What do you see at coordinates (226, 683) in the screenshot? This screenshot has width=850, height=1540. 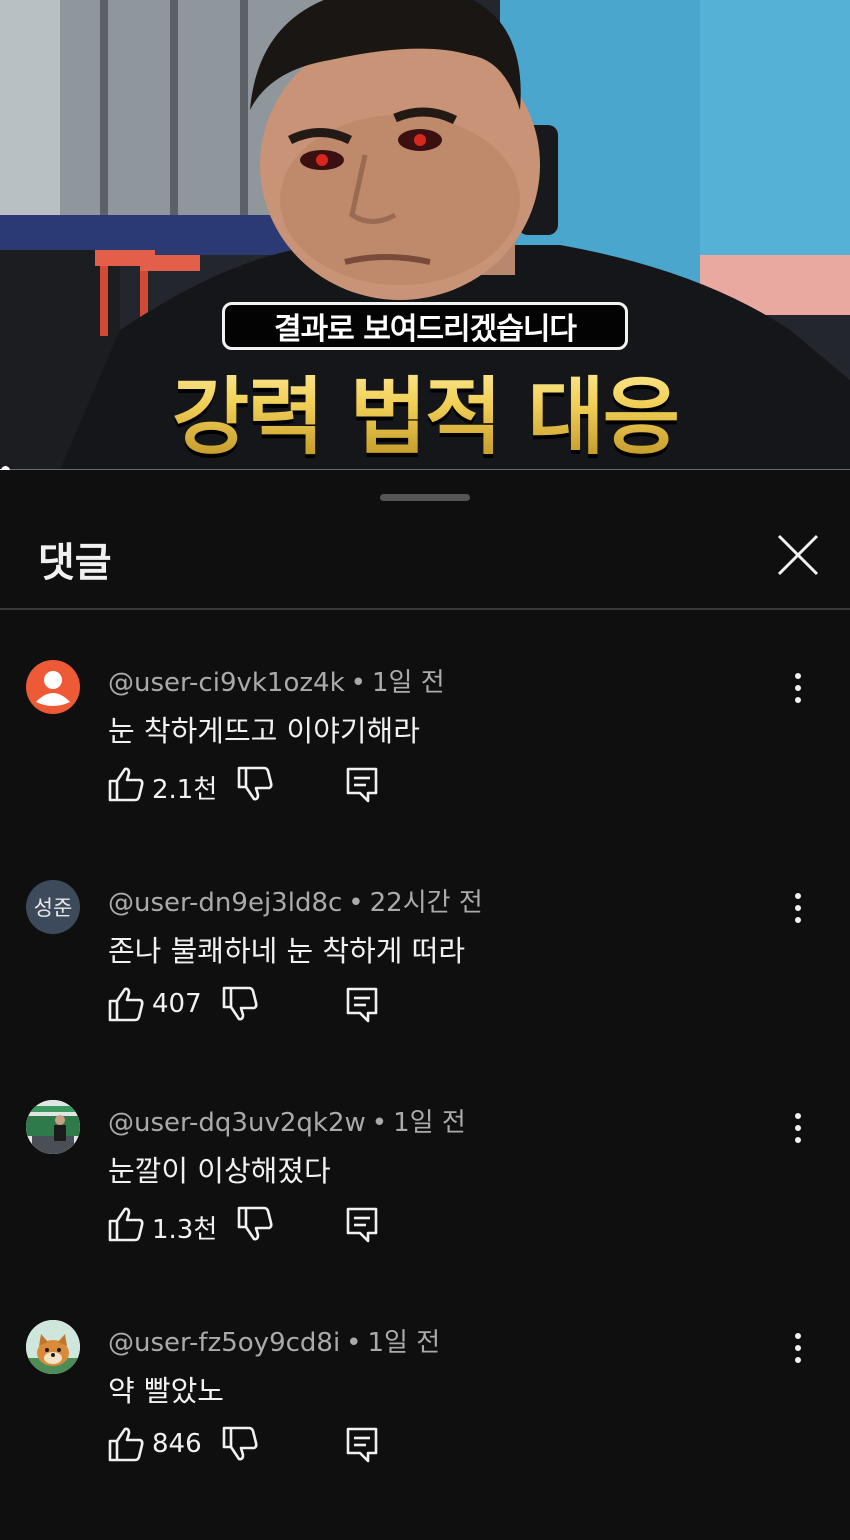 I see `comment-author: @user-ci9vk1oz4k` at bounding box center [226, 683].